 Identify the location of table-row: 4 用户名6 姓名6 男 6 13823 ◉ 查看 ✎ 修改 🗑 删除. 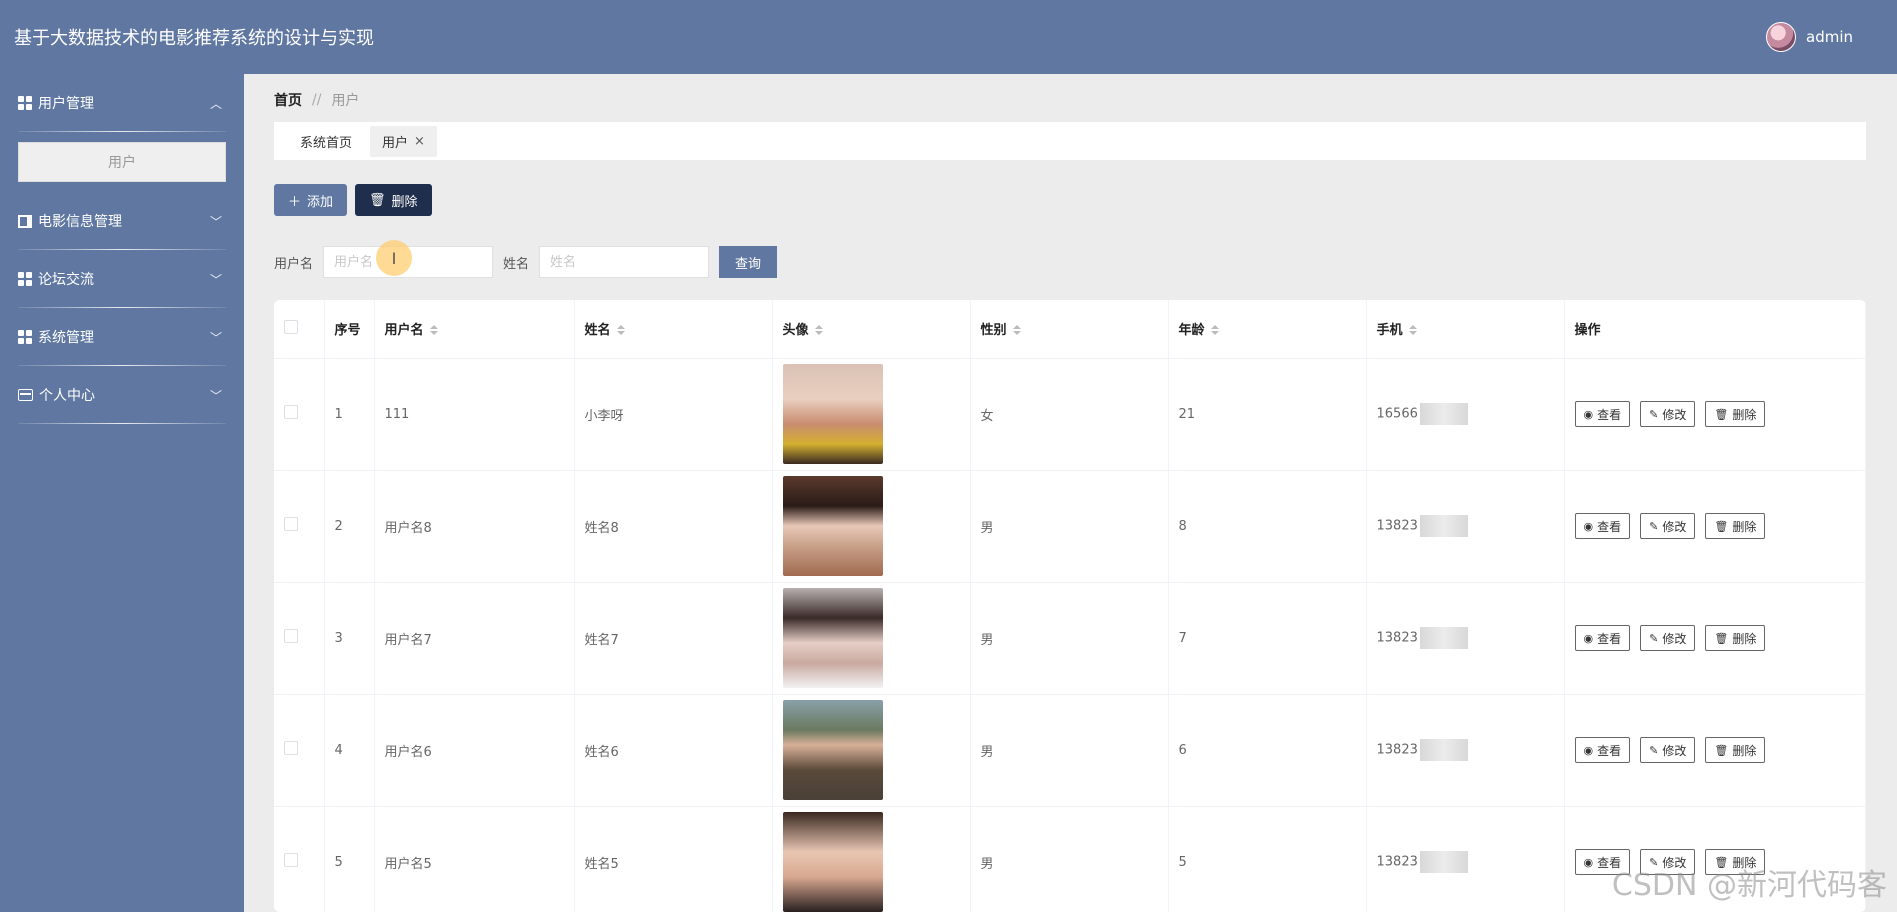
(1070, 750).